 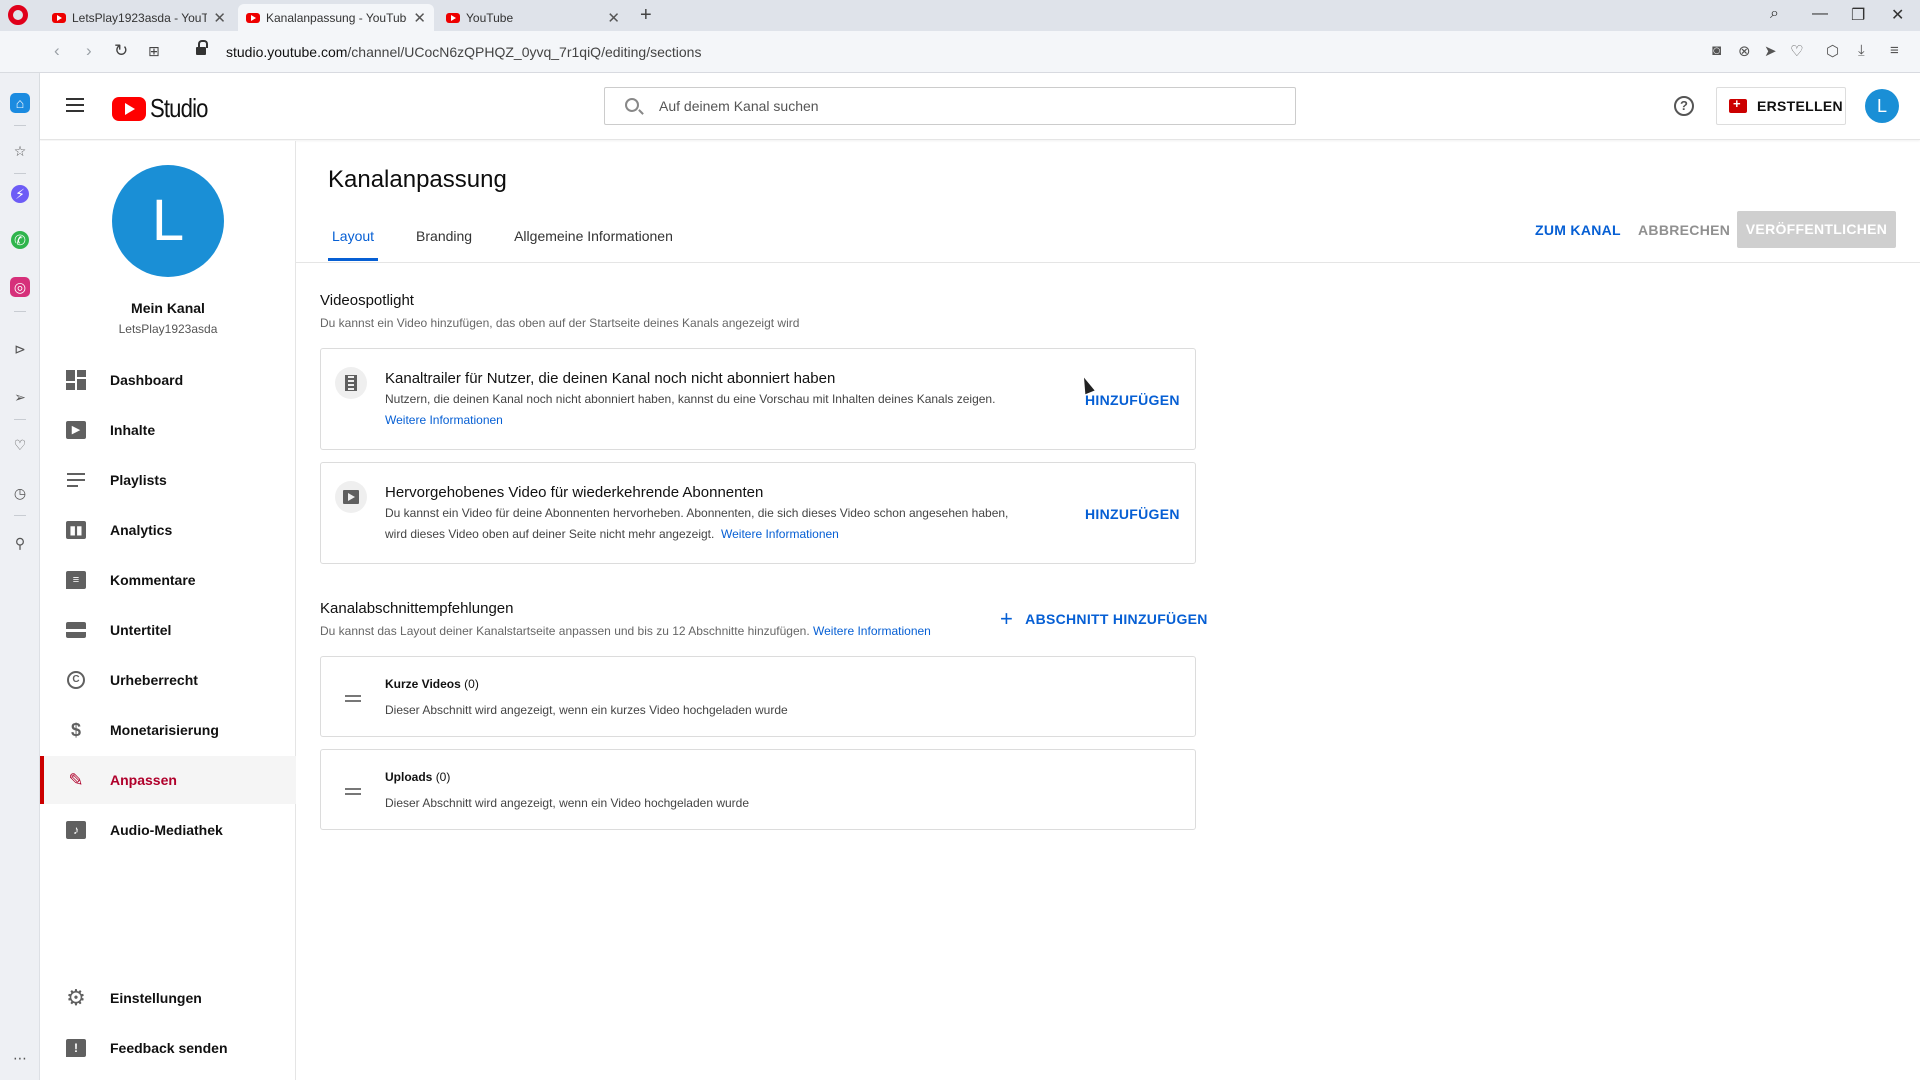 I want to click on channel-search, so click(x=950, y=106).